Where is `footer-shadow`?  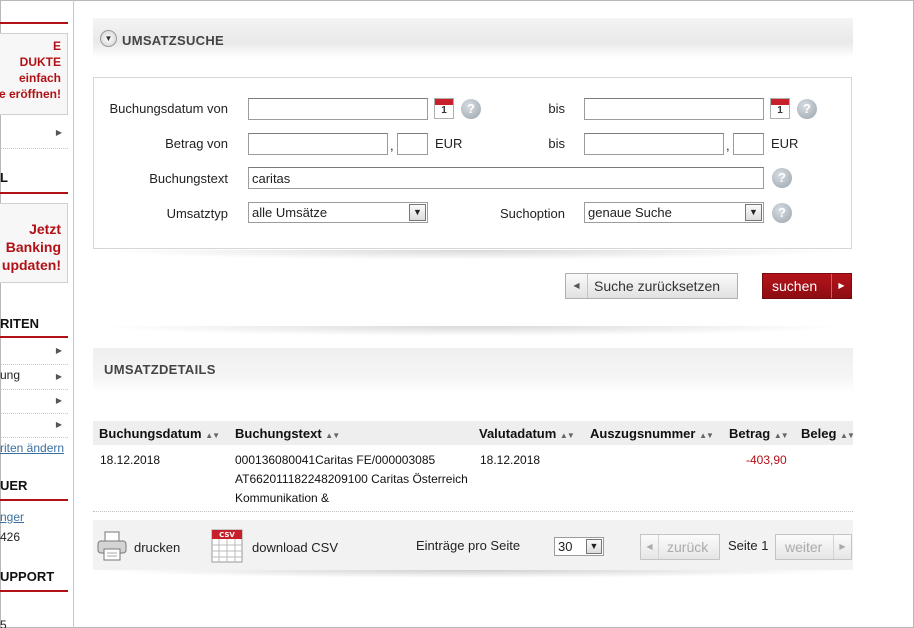
footer-shadow is located at coordinates (473, 574).